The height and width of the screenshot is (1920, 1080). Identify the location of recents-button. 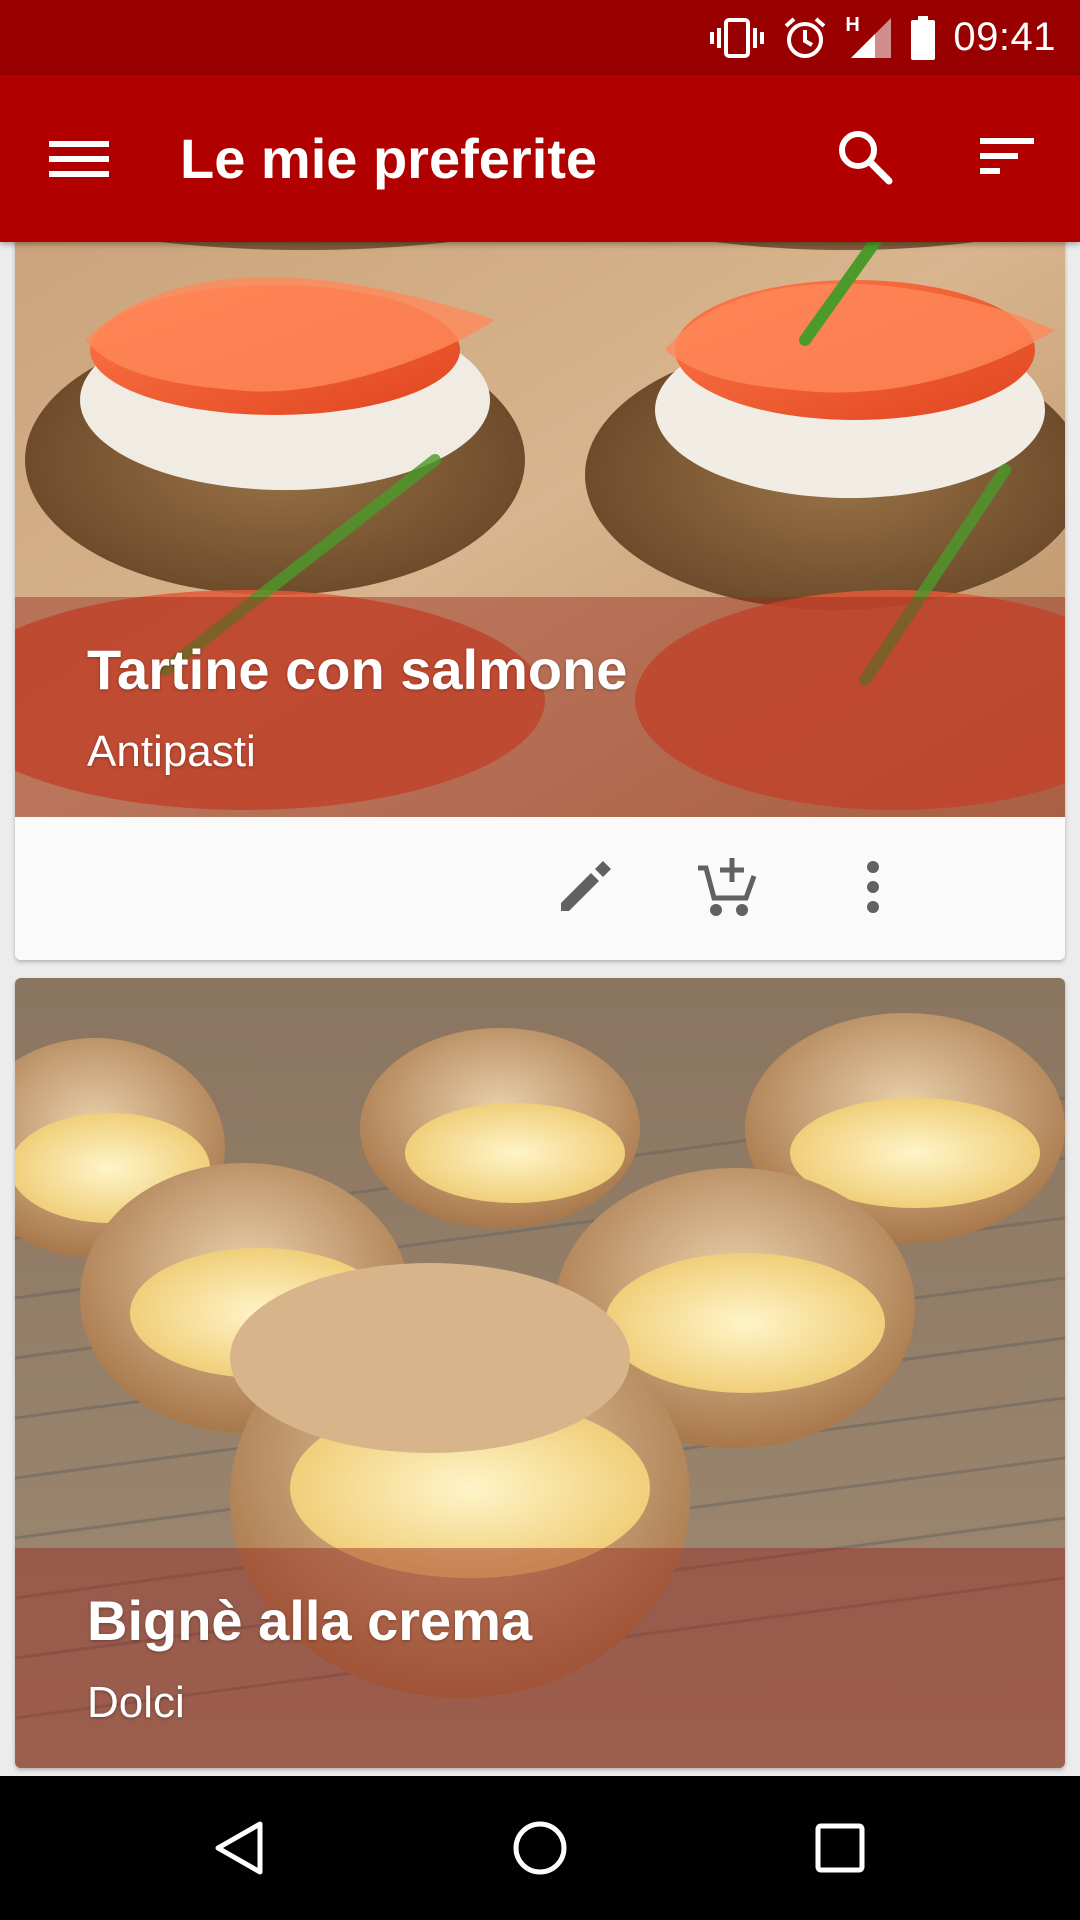
(840, 1848).